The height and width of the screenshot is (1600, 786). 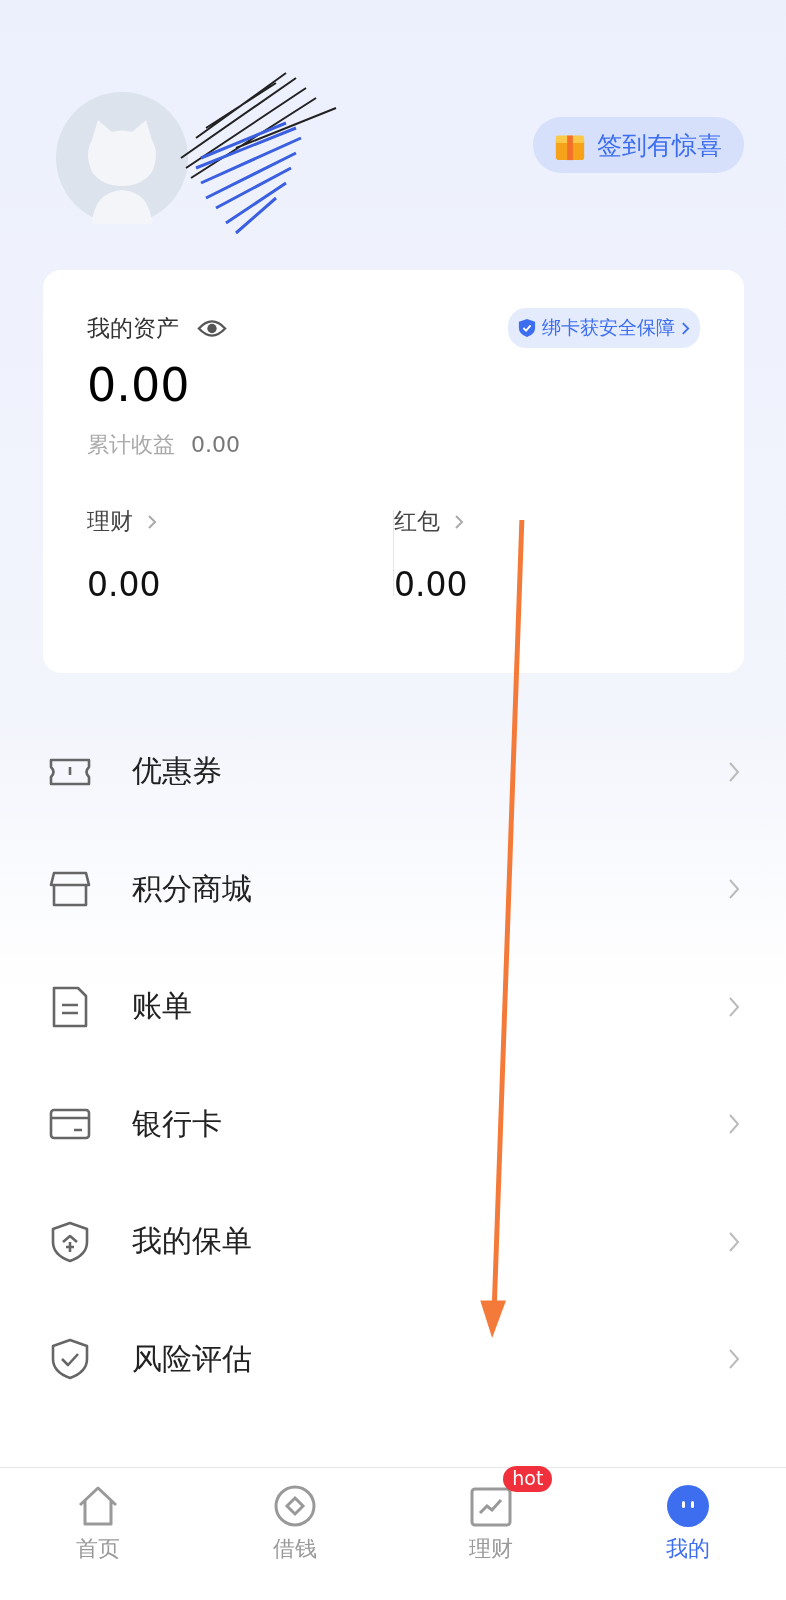 What do you see at coordinates (687, 1534) in the screenshot?
I see `tab: 我的` at bounding box center [687, 1534].